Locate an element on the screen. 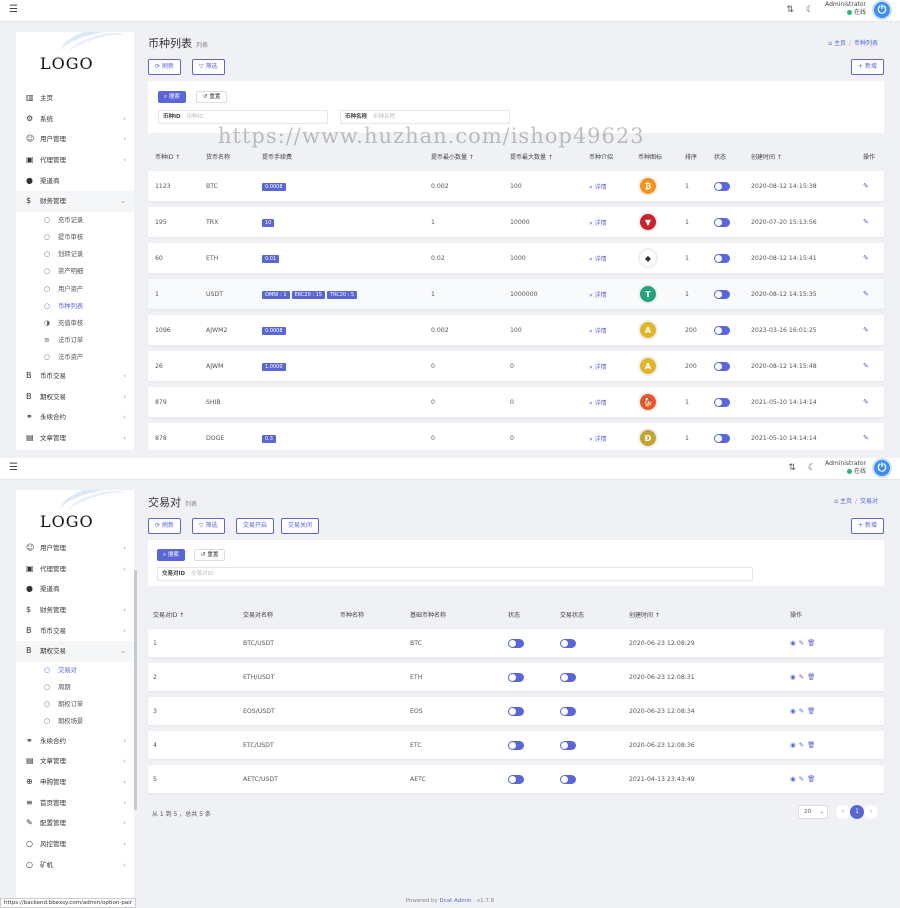 The height and width of the screenshot is (908, 900). column-header: 交易对ID ↑ is located at coordinates (168, 614).